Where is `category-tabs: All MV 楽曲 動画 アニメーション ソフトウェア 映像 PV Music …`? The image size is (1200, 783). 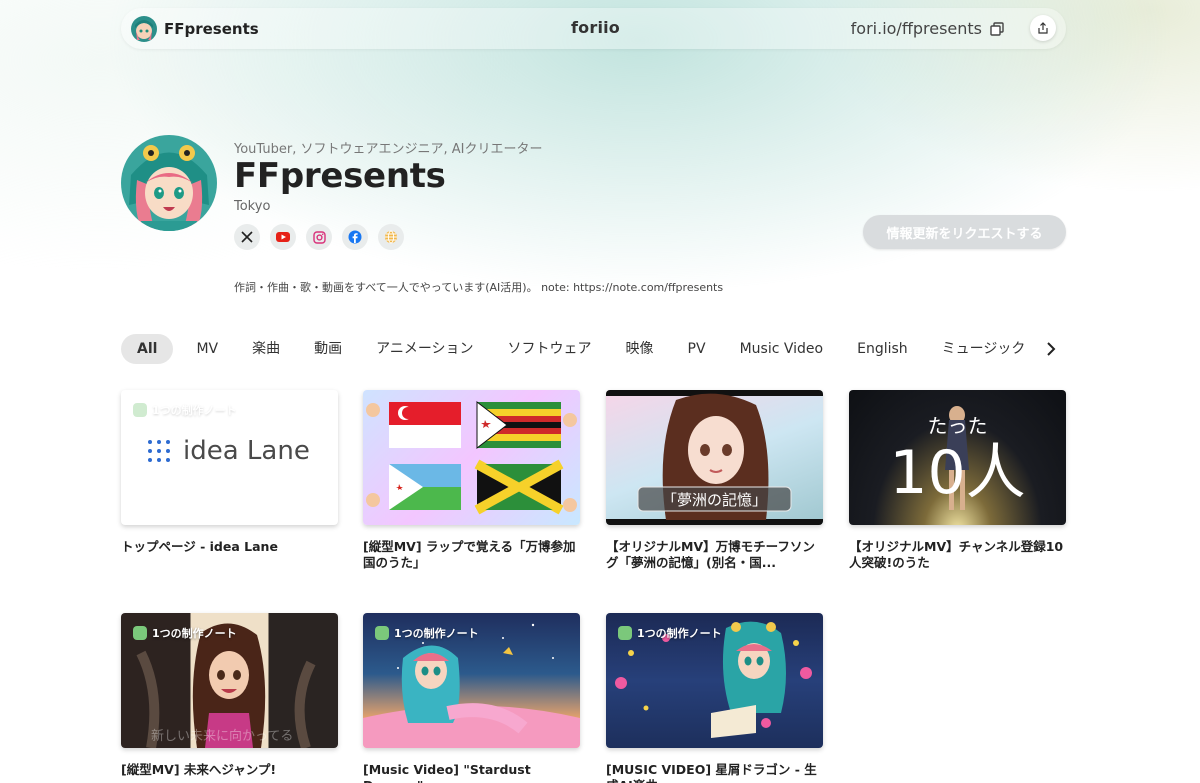
category-tabs: All MV 楽曲 動画 アニメーション ソフトウェア 映像 PV Music … is located at coordinates (588, 349).